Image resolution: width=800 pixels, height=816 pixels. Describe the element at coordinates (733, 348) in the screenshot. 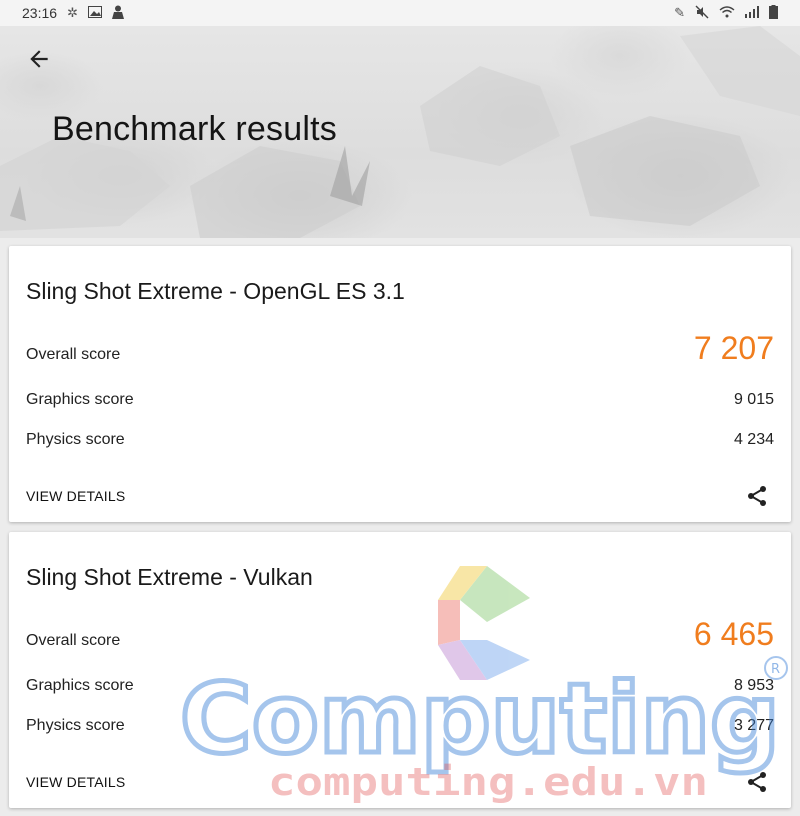

I see `overall-score-value: 7 207` at that location.